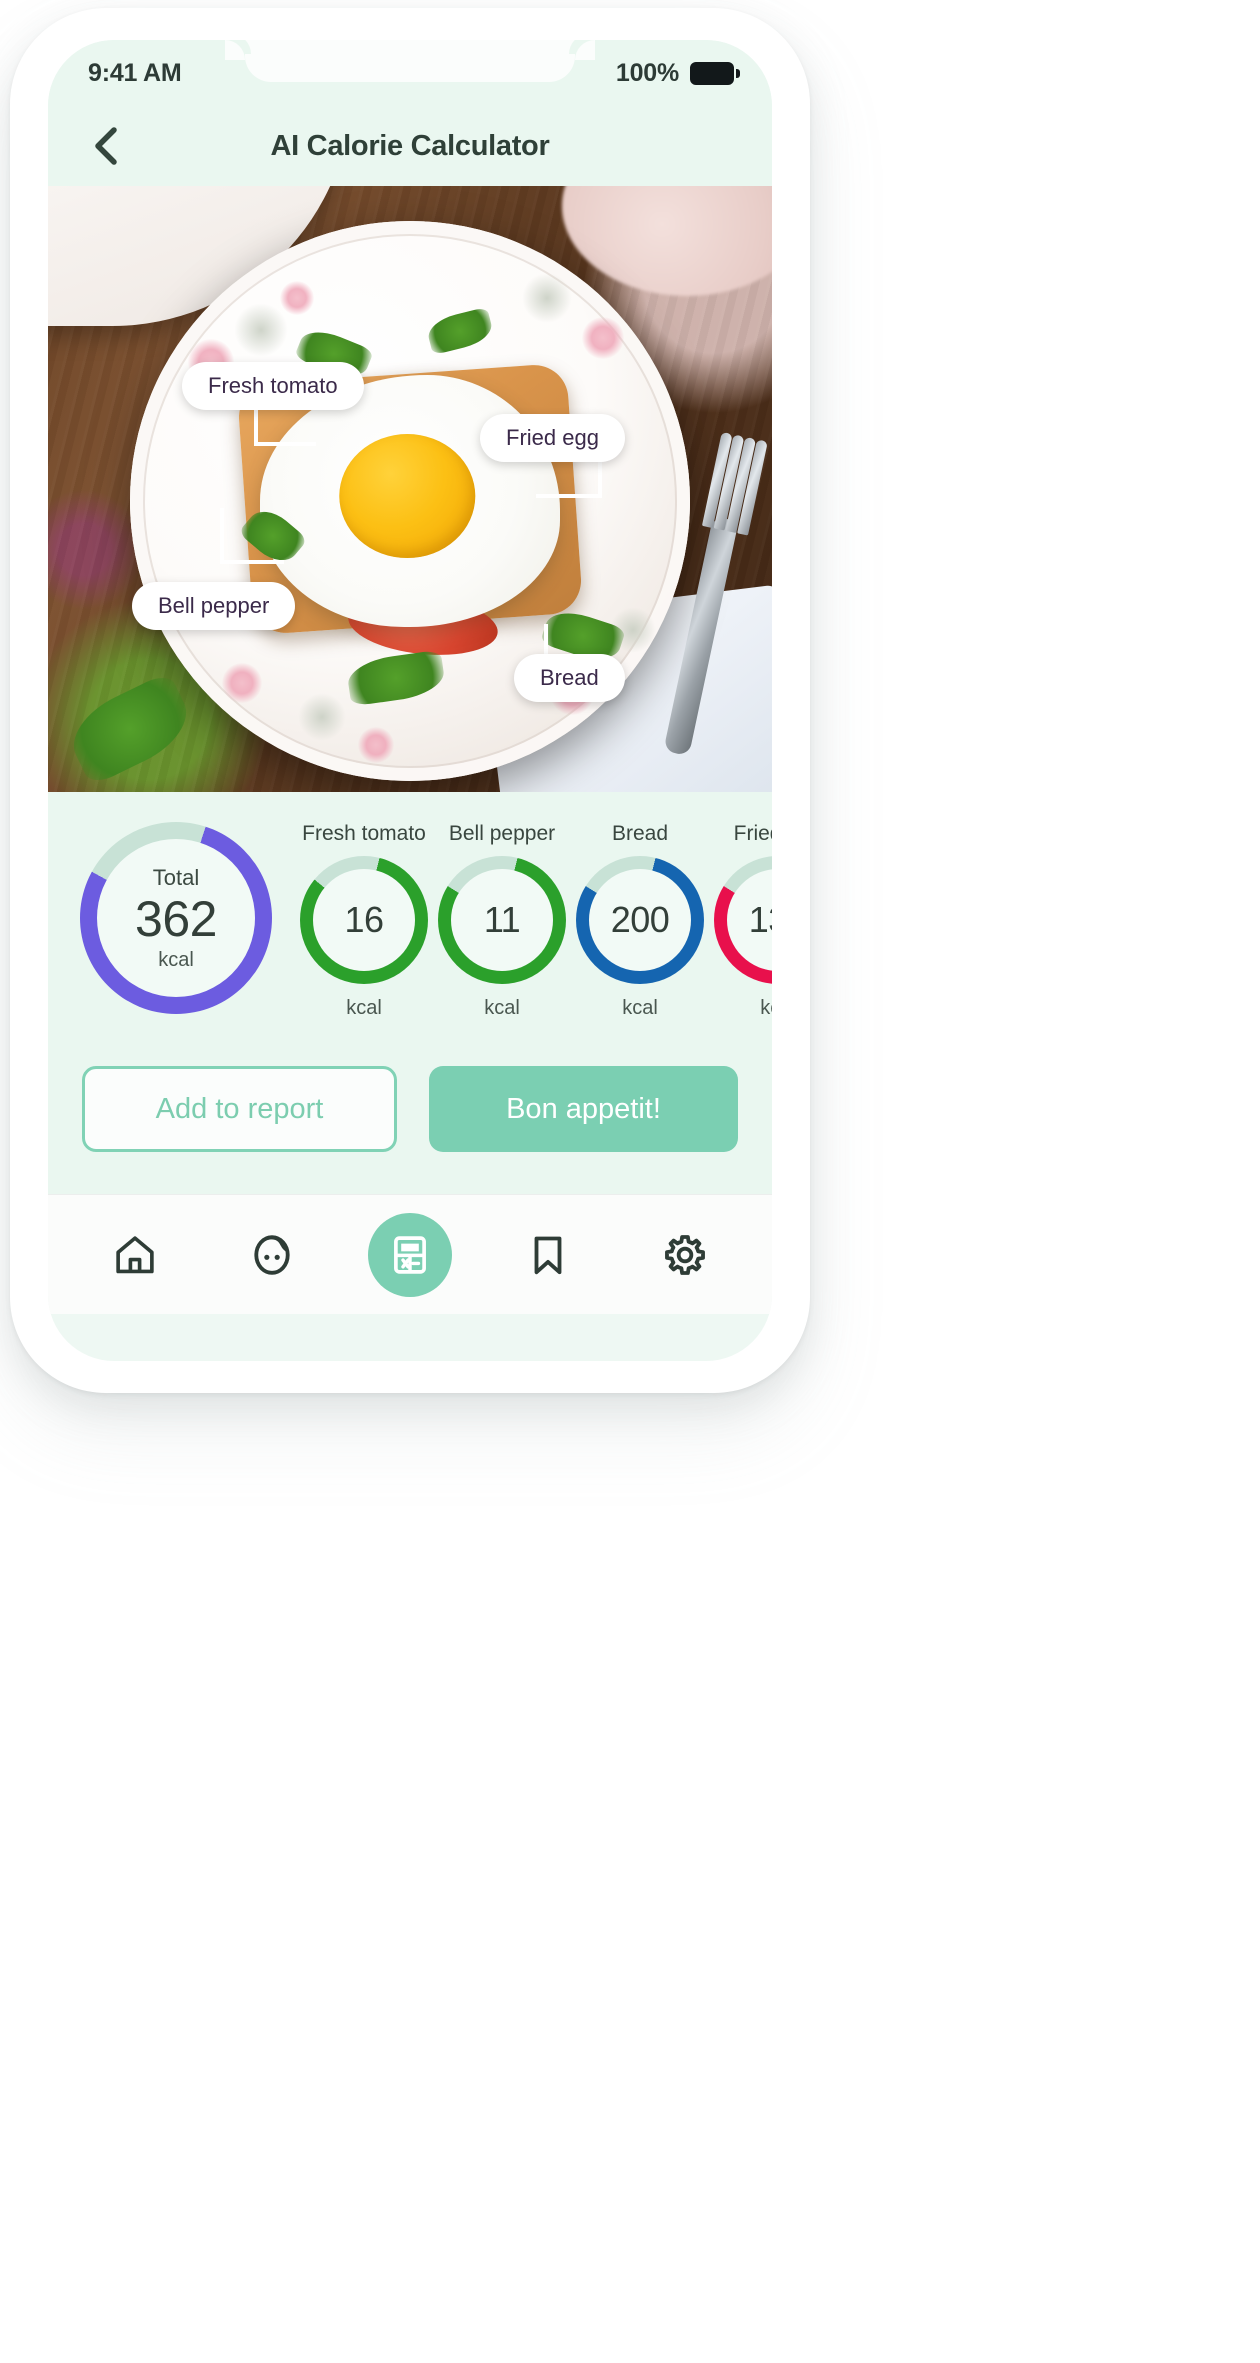 This screenshot has height=2363, width=1260. What do you see at coordinates (410, 1107) in the screenshot?
I see `action-buttons: Add to report Bon appetit!` at bounding box center [410, 1107].